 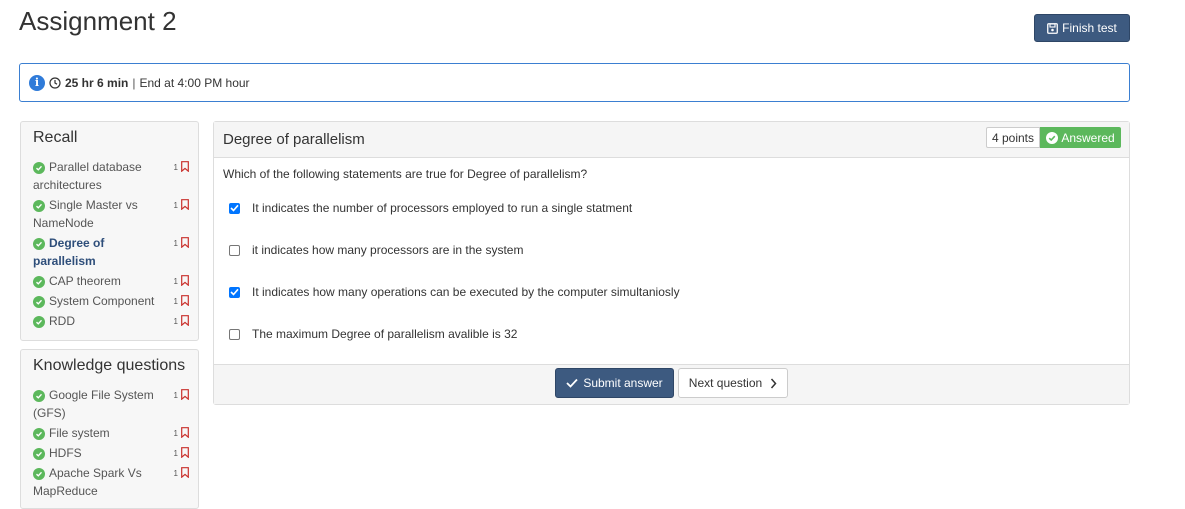 I want to click on finish-test-label: Finish test, so click(x=1089, y=28).